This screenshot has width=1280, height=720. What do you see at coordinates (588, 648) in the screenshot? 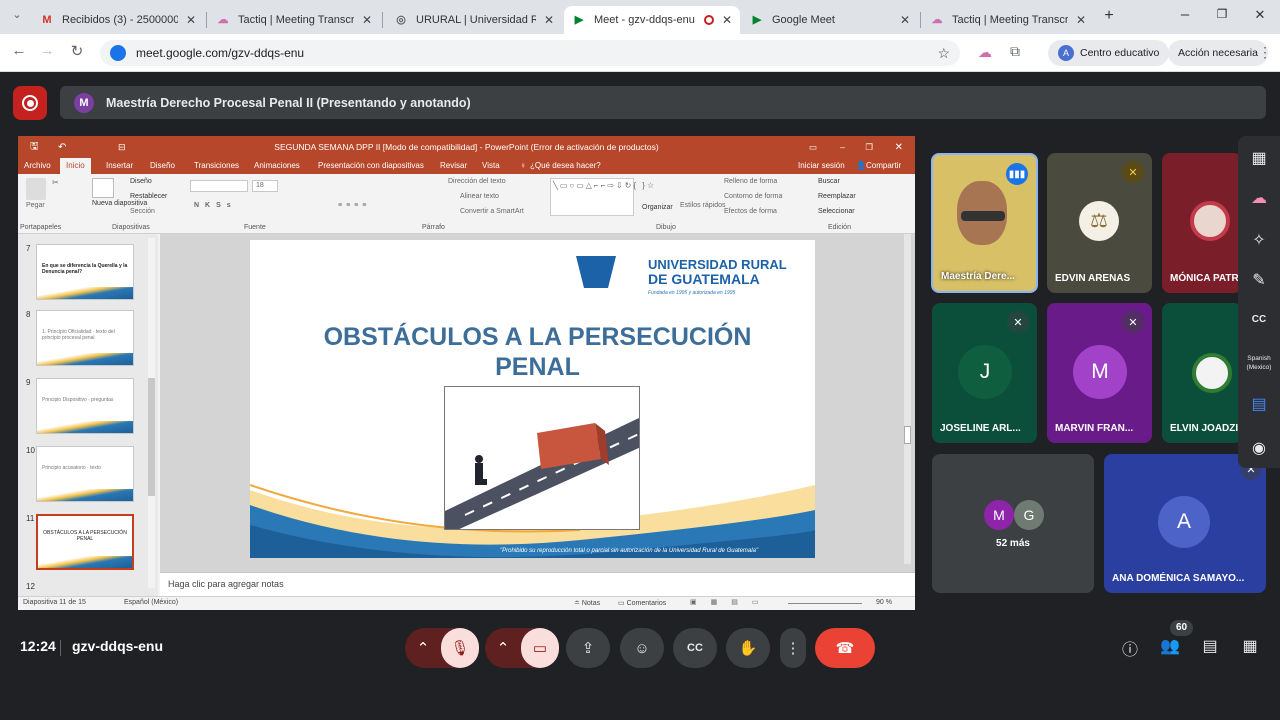
I see `present-screen-button: ⇪` at bounding box center [588, 648].